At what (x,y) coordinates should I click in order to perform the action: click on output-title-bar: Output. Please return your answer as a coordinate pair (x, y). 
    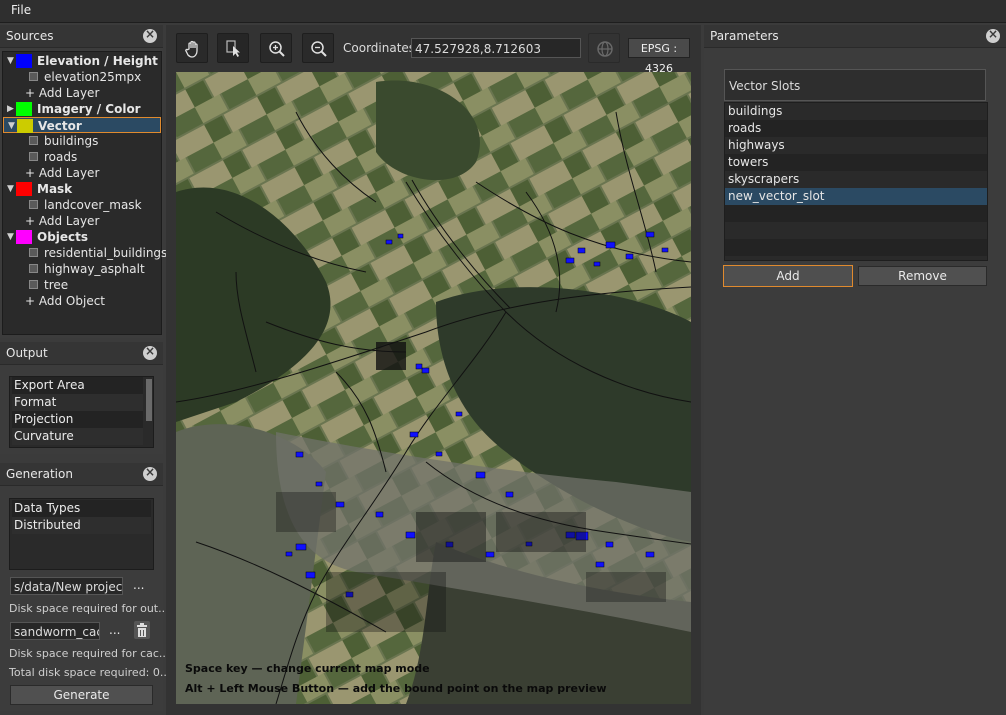
    Looking at the image, I should click on (81, 353).